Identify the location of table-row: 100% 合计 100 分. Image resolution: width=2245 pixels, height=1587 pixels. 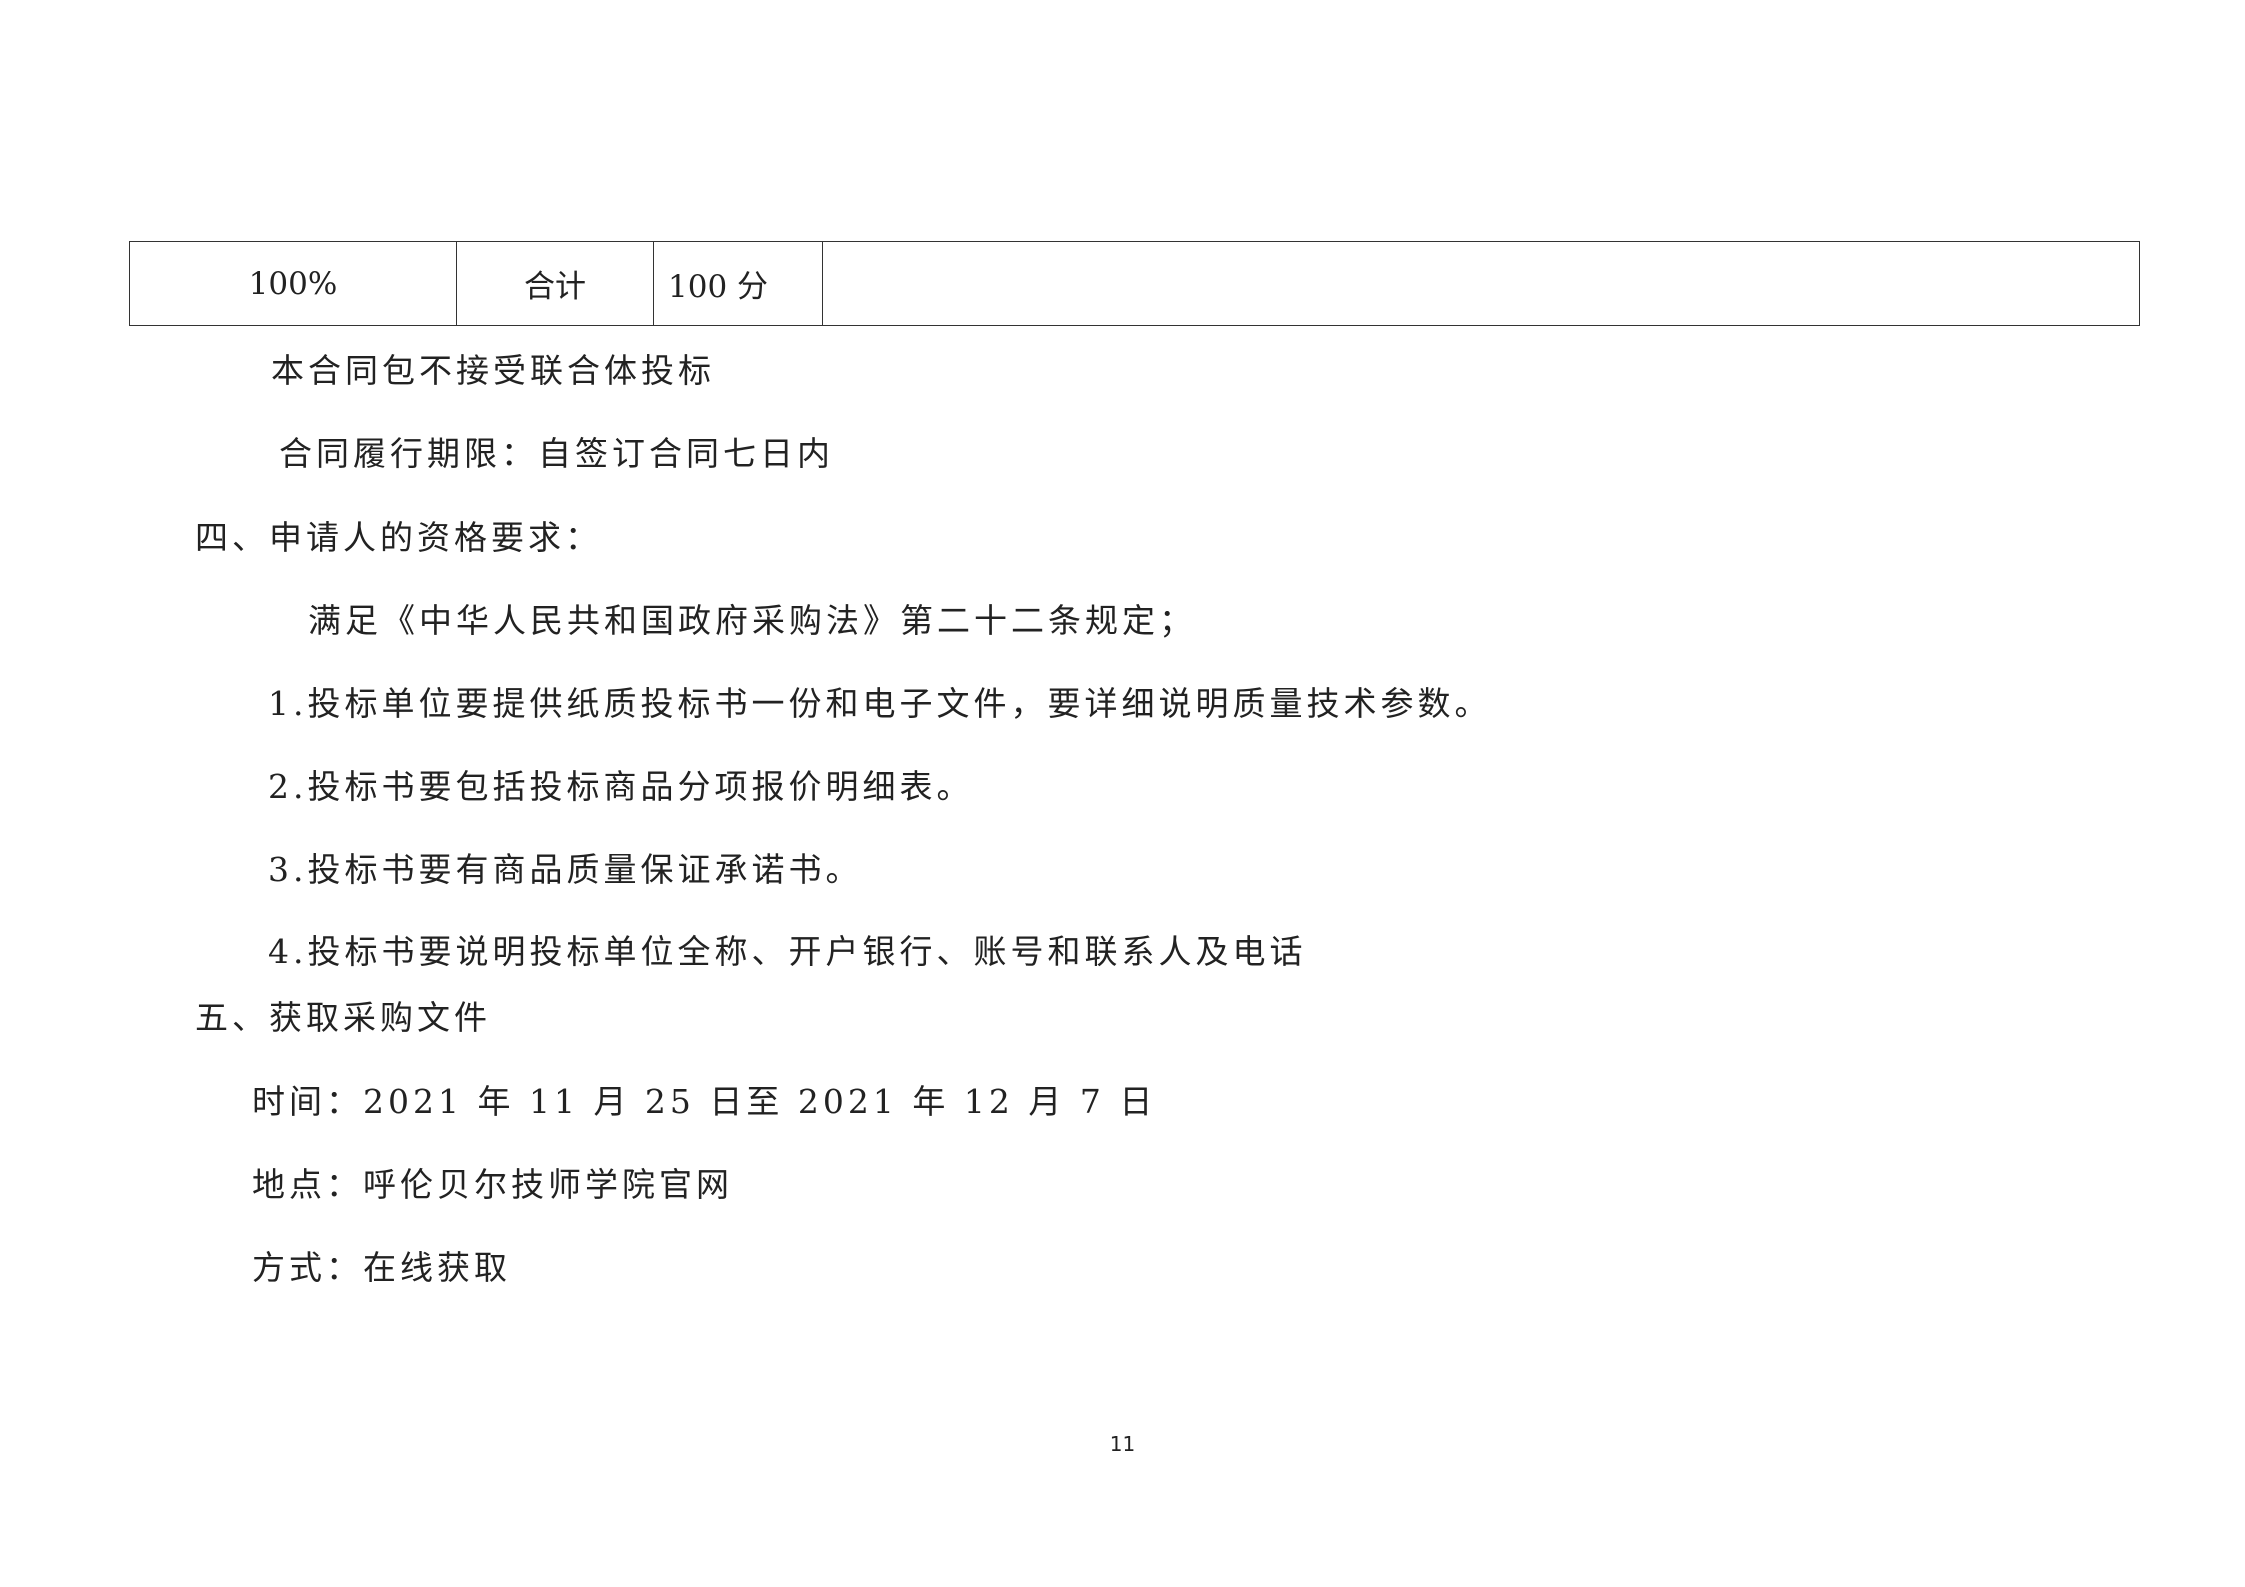
(1134, 283).